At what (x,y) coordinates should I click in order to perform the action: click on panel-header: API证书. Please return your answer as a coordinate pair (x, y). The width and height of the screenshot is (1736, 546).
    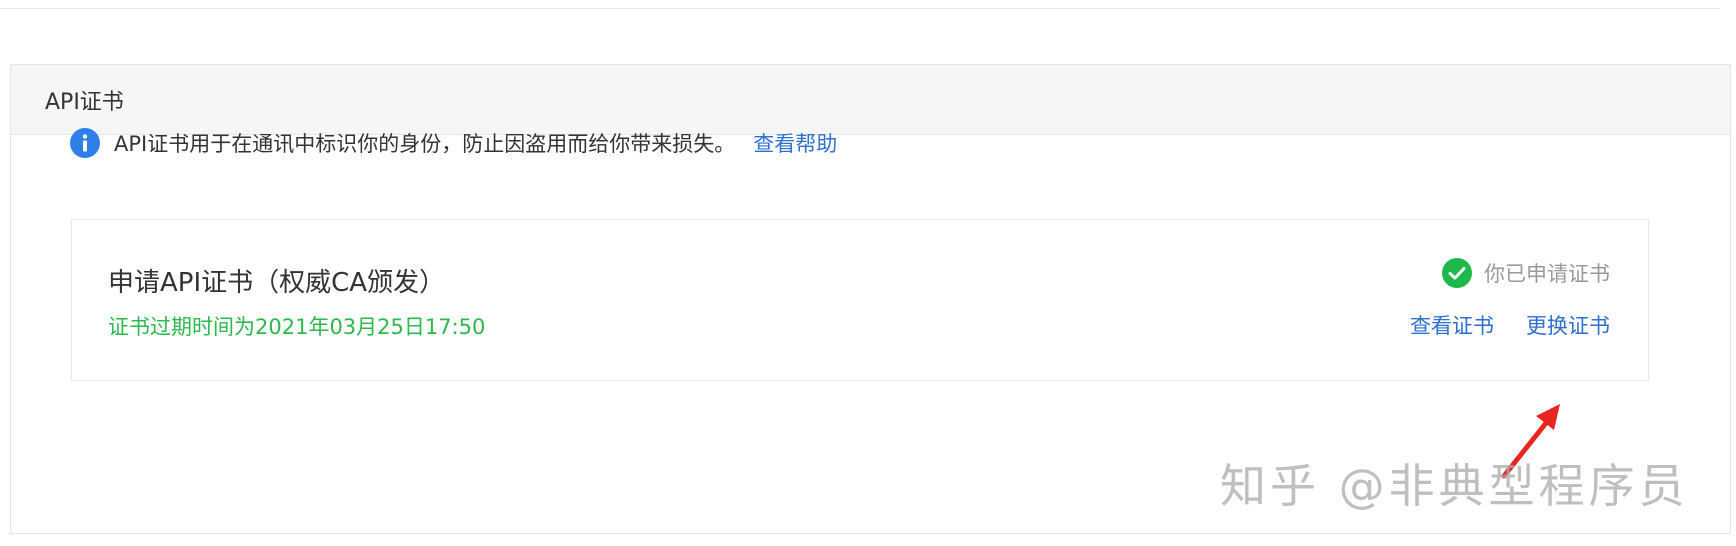
    Looking at the image, I should click on (870, 100).